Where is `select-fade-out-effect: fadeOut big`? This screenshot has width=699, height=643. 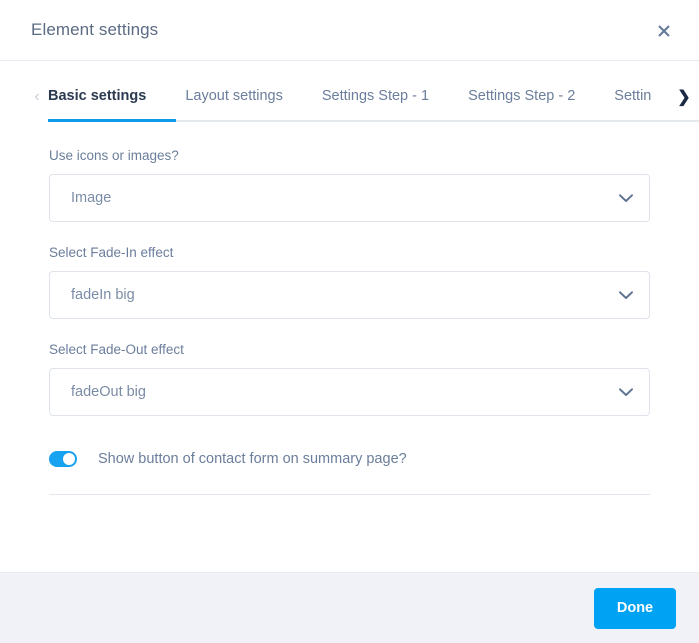 select-fade-out-effect: fadeOut big is located at coordinates (349, 392).